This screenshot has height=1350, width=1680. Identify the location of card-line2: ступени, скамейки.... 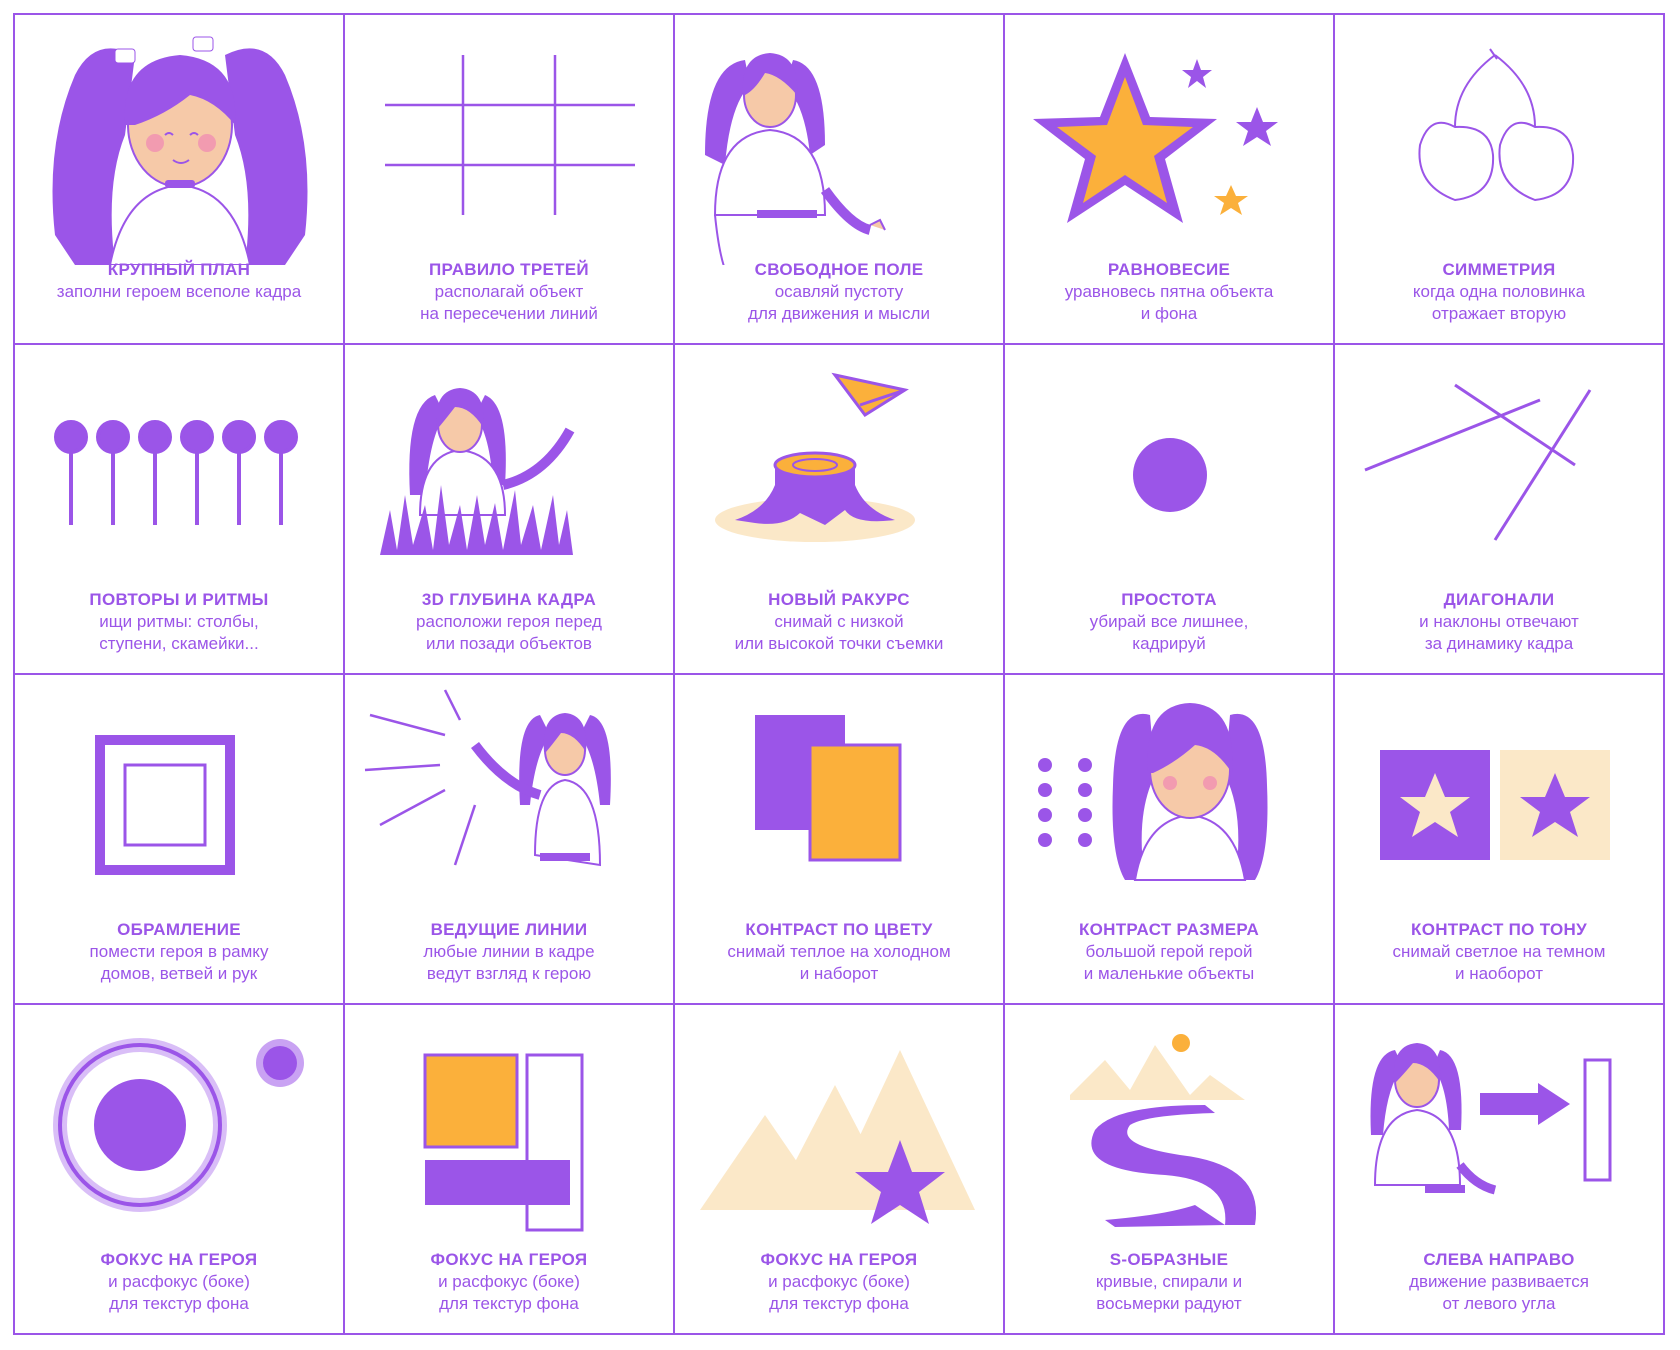
(179, 643).